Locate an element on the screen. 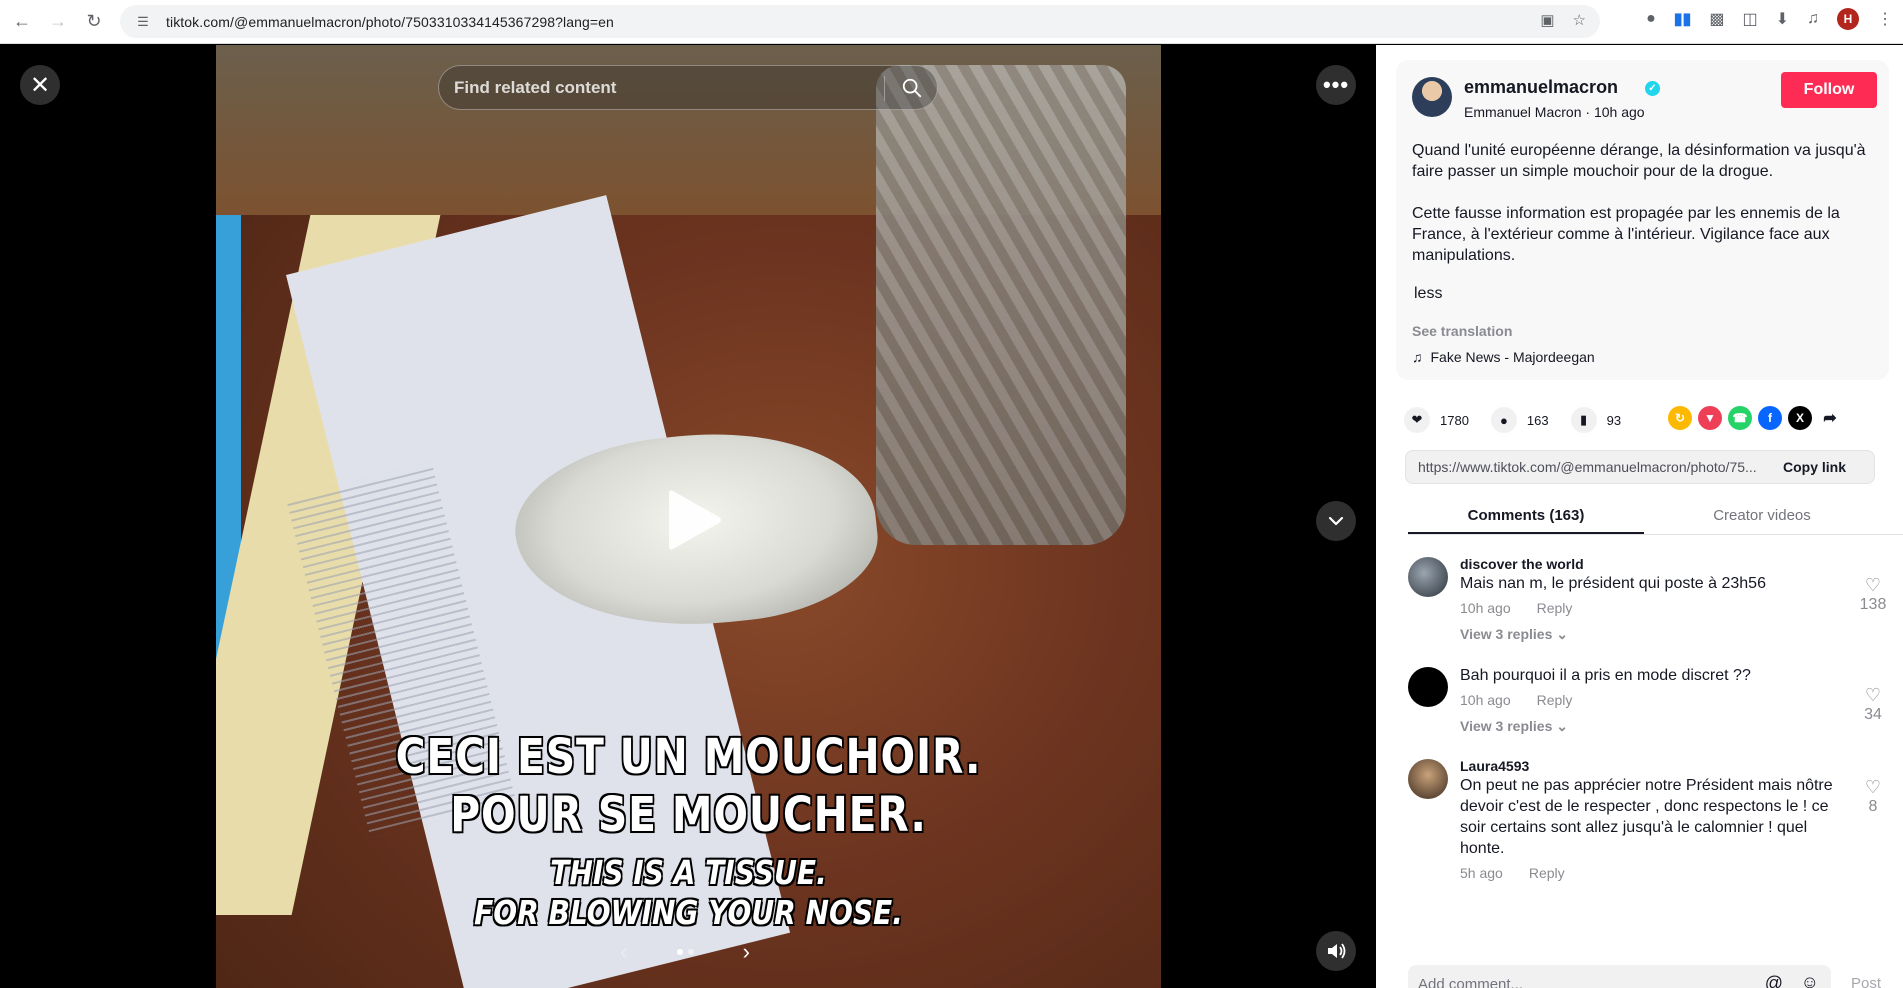 The height and width of the screenshot is (988, 1903). back-arrow-icon: ← is located at coordinates (22, 22).